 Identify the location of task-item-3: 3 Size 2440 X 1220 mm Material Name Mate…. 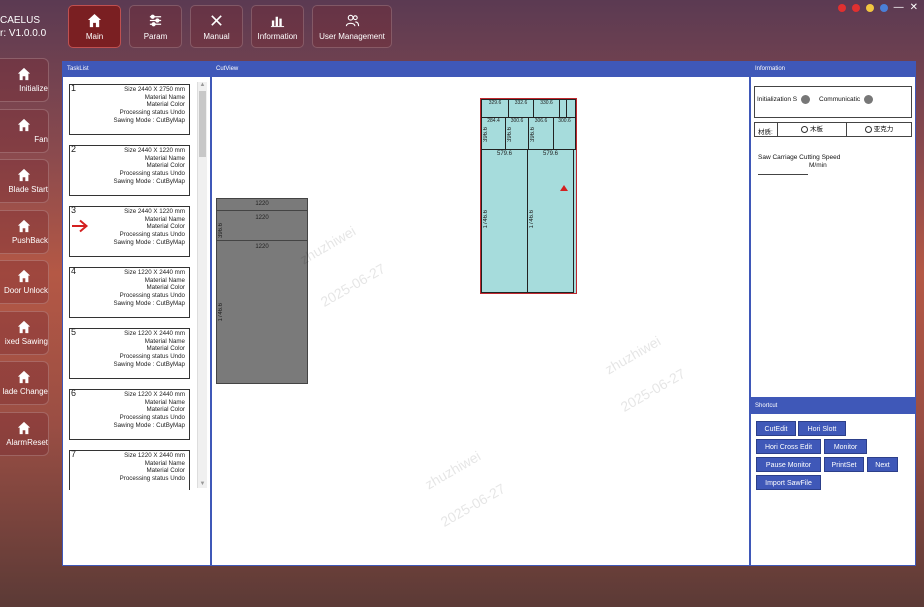
(129, 231).